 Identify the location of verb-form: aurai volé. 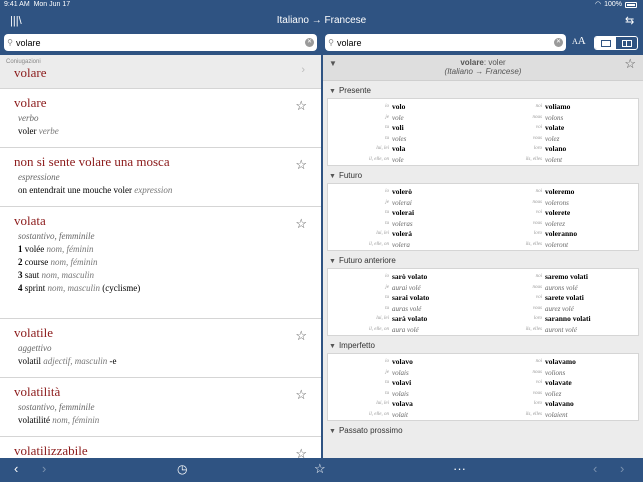
(406, 288).